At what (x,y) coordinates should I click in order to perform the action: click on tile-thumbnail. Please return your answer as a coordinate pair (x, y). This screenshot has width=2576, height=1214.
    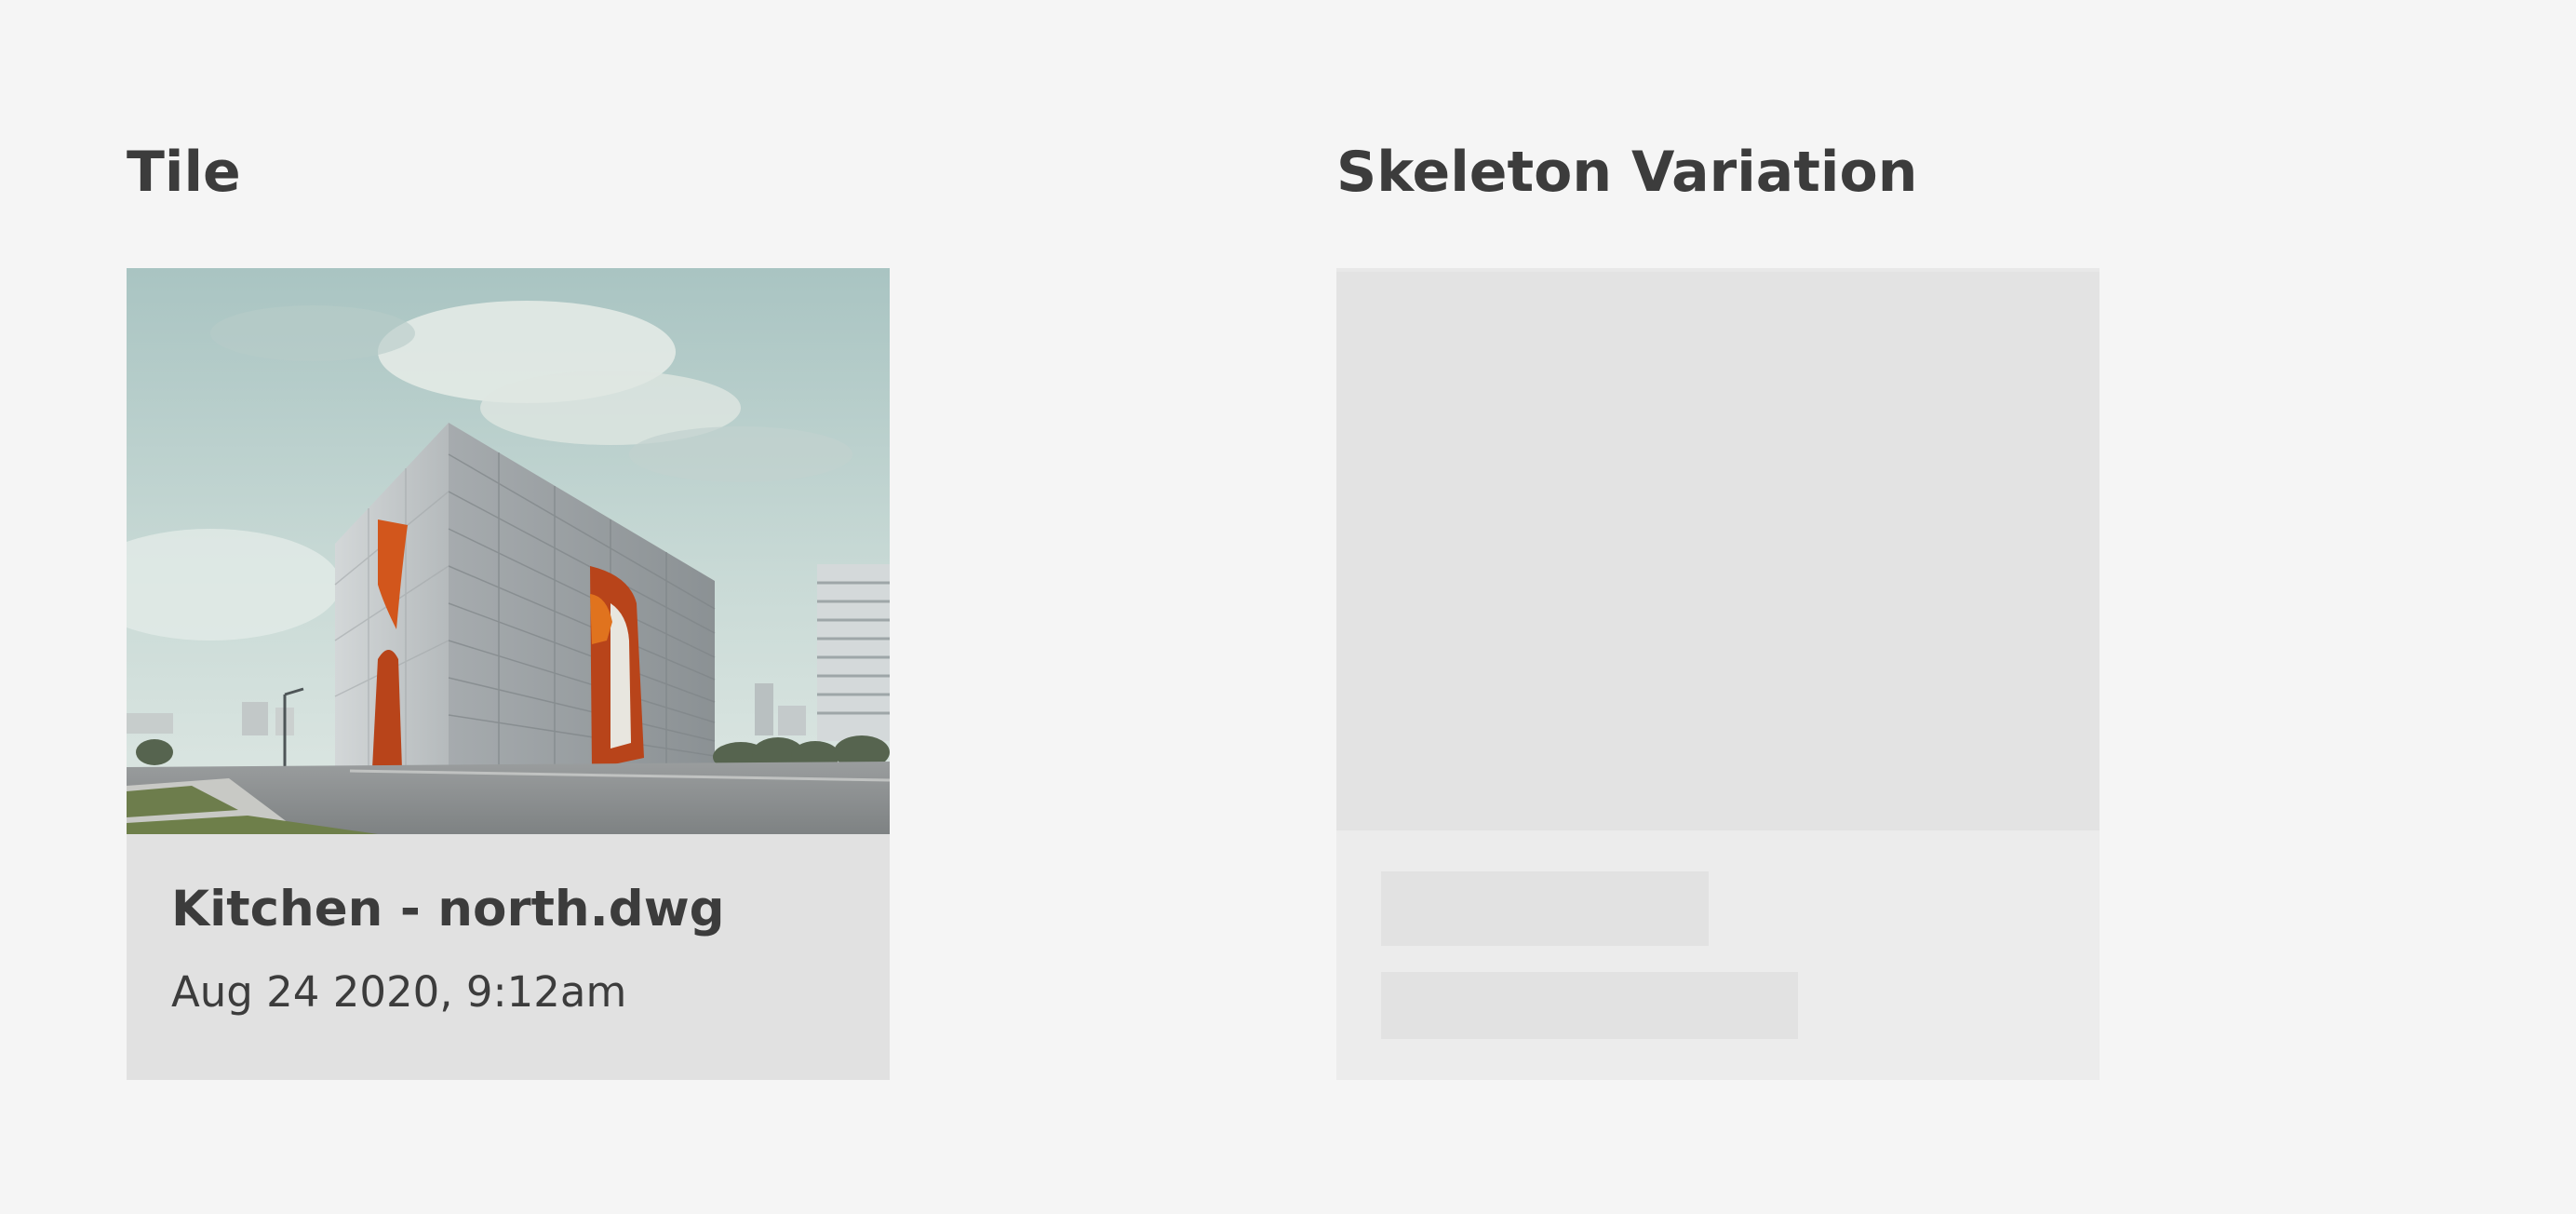
    Looking at the image, I should click on (508, 551).